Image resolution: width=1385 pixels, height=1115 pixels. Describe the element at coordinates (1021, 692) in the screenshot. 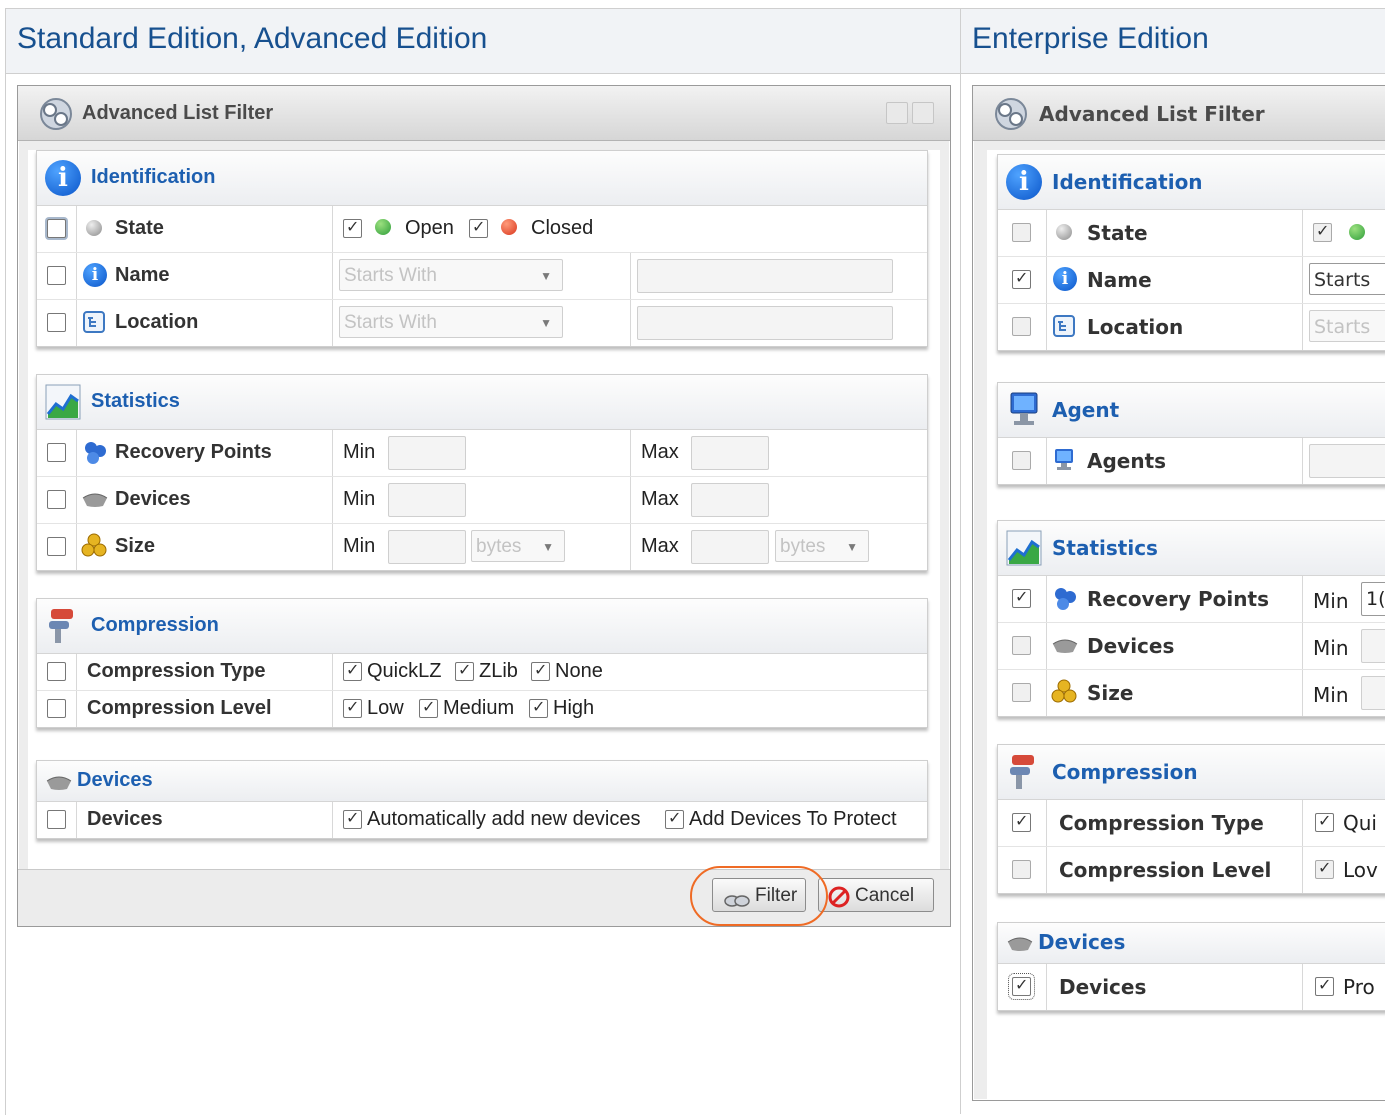

I see `enterprise-size-checkbox` at that location.